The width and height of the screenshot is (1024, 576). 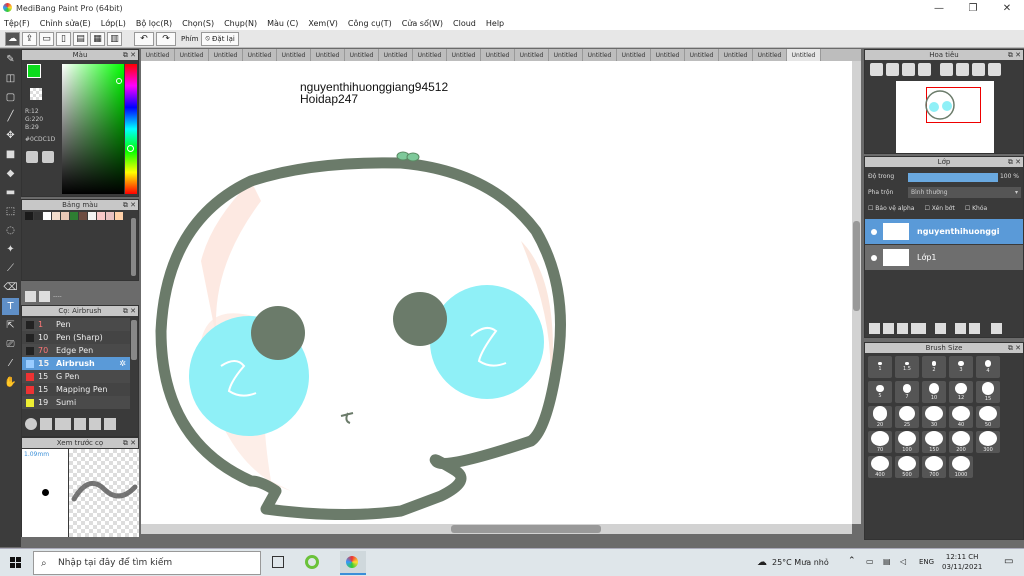 I want to click on layer-row: nguyenthihuonggi, so click(x=944, y=231).